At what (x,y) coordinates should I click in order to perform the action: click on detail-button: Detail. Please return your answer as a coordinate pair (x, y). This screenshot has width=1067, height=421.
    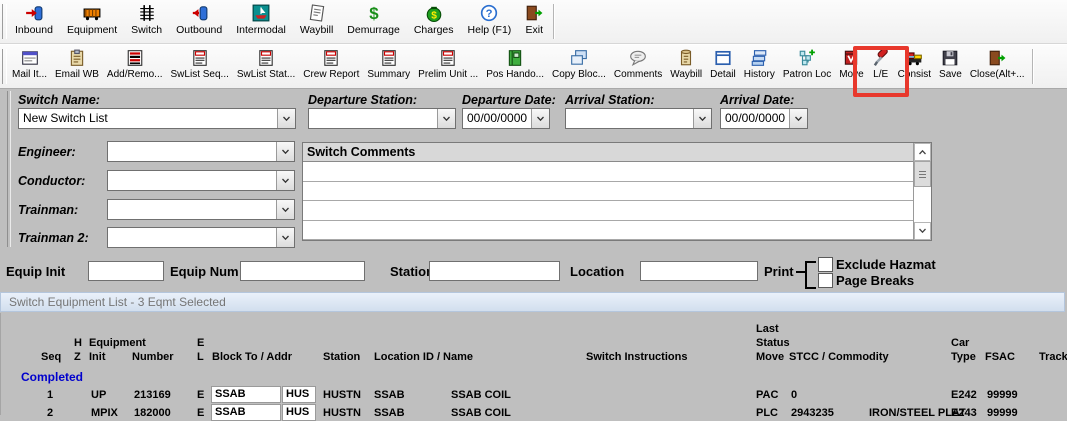
    Looking at the image, I should click on (723, 66).